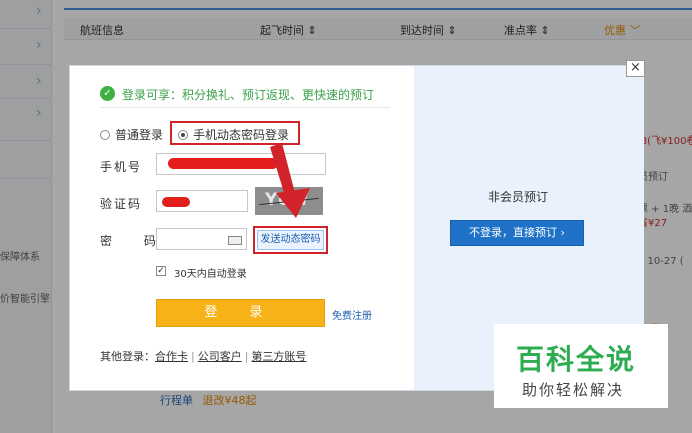 Image resolution: width=692 pixels, height=433 pixels. Describe the element at coordinates (352, 314) in the screenshot. I see `register-link: 免费注册` at that location.